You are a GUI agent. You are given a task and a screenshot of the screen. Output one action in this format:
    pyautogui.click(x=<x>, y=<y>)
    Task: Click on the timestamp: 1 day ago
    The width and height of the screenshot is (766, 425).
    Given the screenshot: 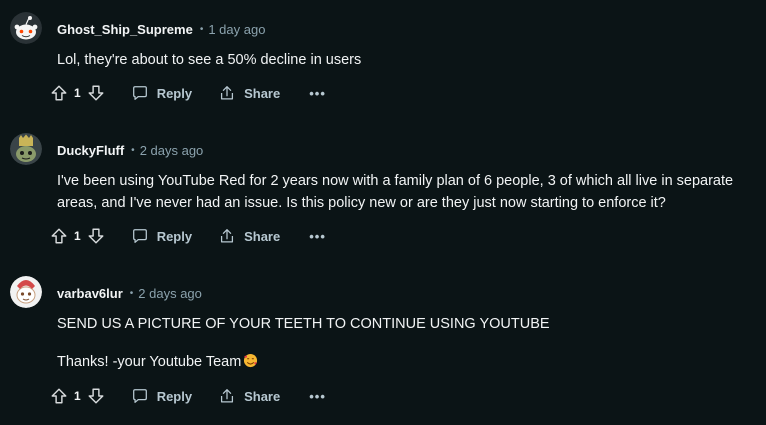 What is the action you would take?
    pyautogui.click(x=236, y=29)
    